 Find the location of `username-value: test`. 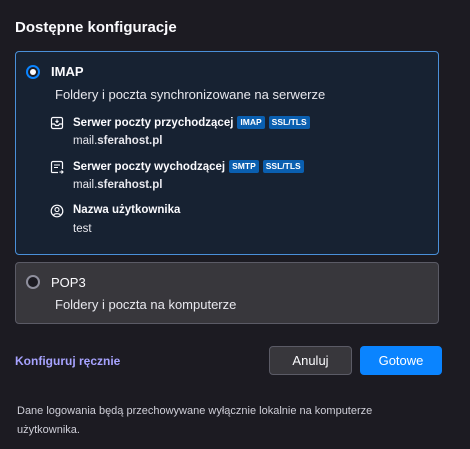

username-value: test is located at coordinates (82, 229).